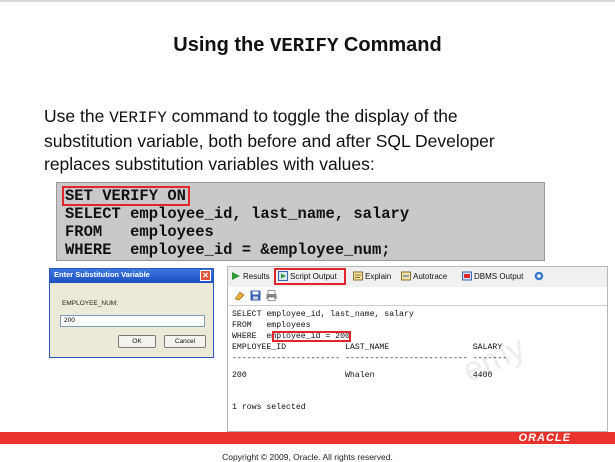  What do you see at coordinates (138, 118) in the screenshot?
I see `body-line-1-code: VERIFY` at bounding box center [138, 118].